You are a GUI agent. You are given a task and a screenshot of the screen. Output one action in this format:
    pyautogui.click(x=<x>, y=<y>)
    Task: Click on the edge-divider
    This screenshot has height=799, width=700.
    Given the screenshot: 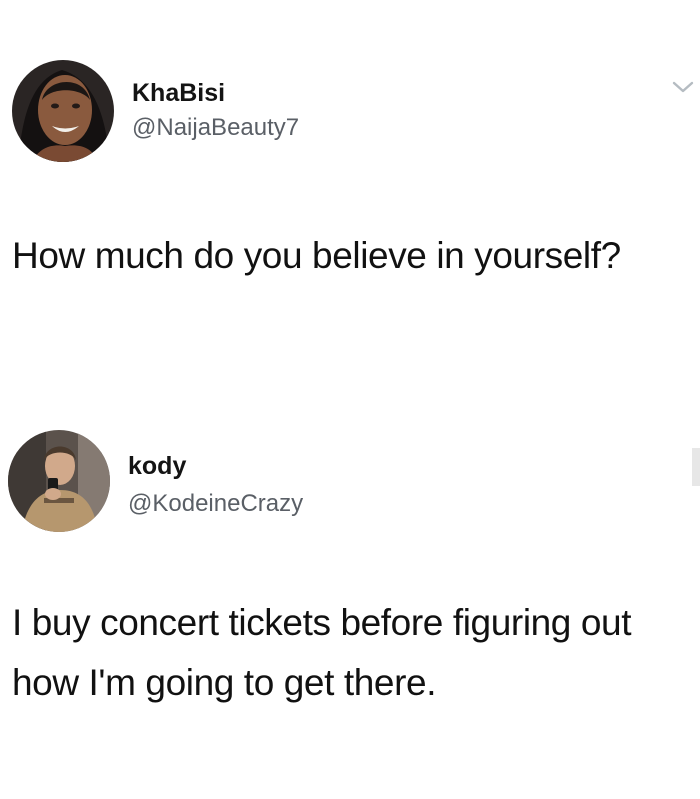 What is the action you would take?
    pyautogui.click(x=696, y=467)
    